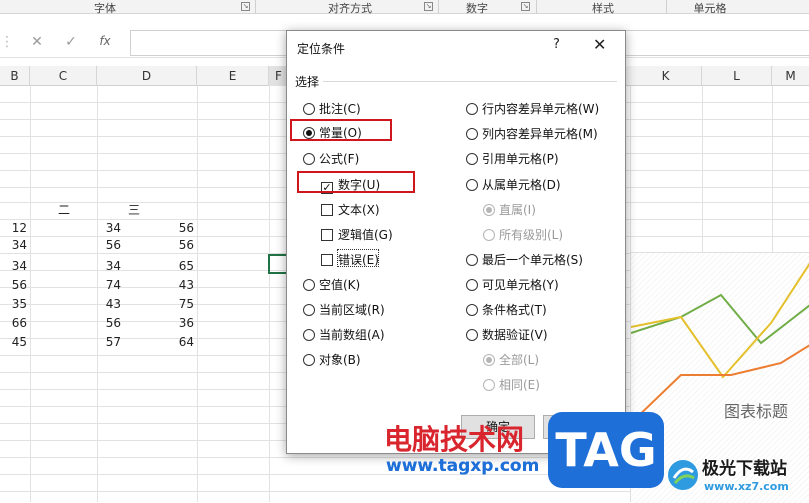 The image size is (809, 503). What do you see at coordinates (147, 323) in the screenshot?
I see `table-cell: 36` at bounding box center [147, 323].